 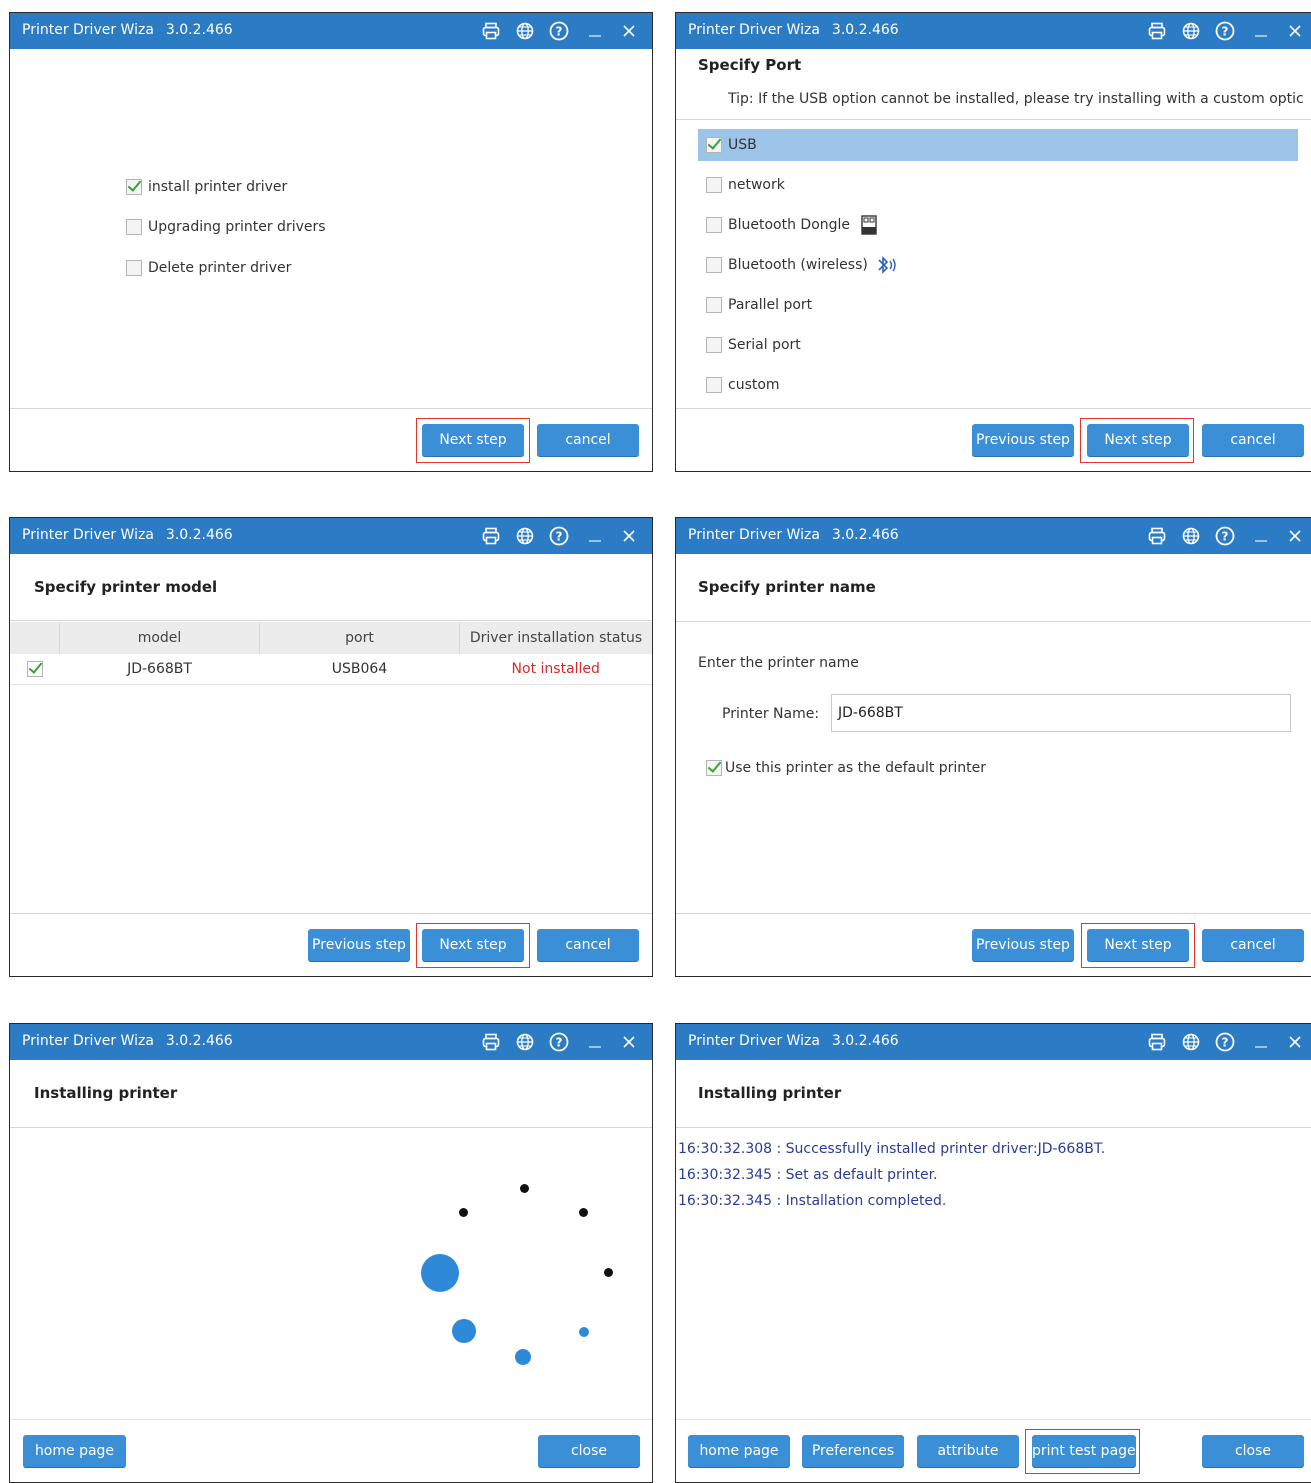 I want to click on footer: home page close, so click(x=331, y=1450).